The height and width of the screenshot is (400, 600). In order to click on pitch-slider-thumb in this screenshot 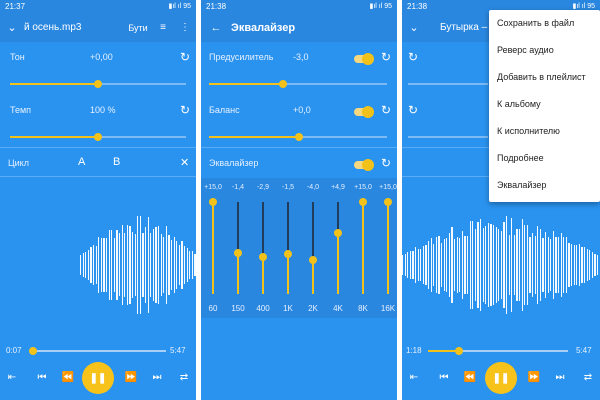, I will do `click(98, 84)`.